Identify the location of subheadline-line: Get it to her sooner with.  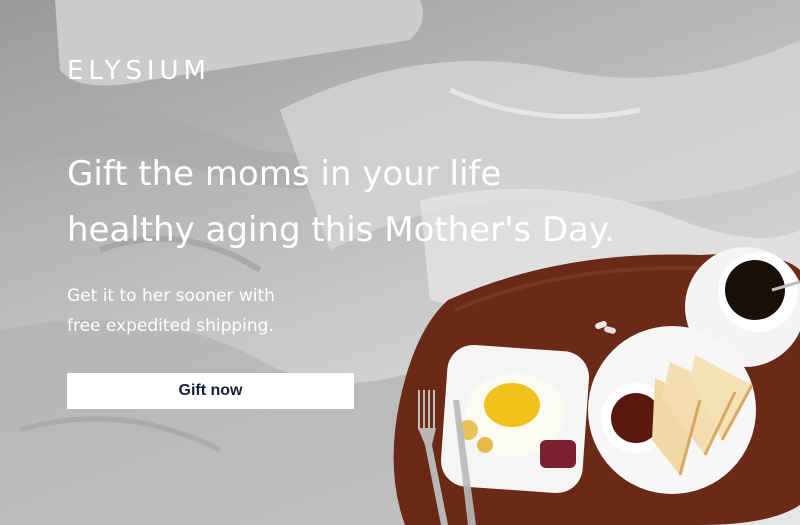
(171, 296).